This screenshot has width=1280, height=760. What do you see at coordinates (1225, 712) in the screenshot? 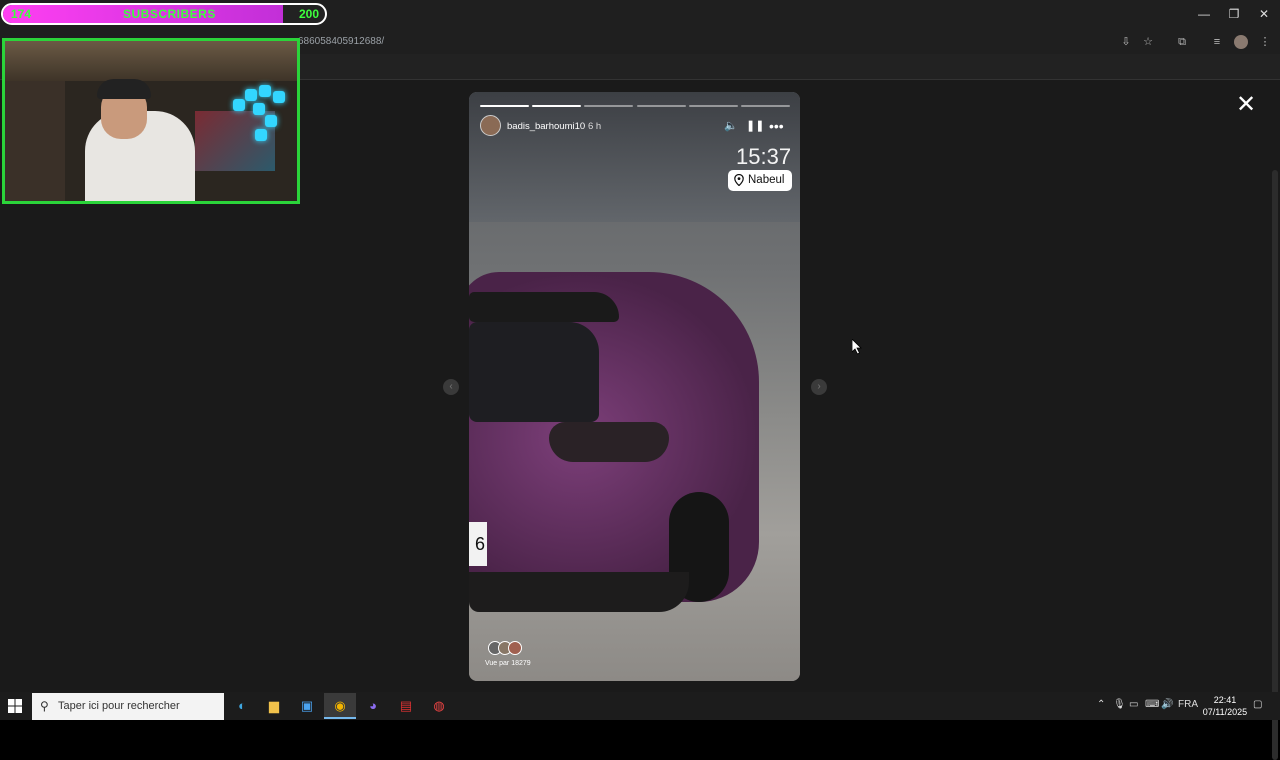
I see `taskbar-date: 07/11/2025` at bounding box center [1225, 712].